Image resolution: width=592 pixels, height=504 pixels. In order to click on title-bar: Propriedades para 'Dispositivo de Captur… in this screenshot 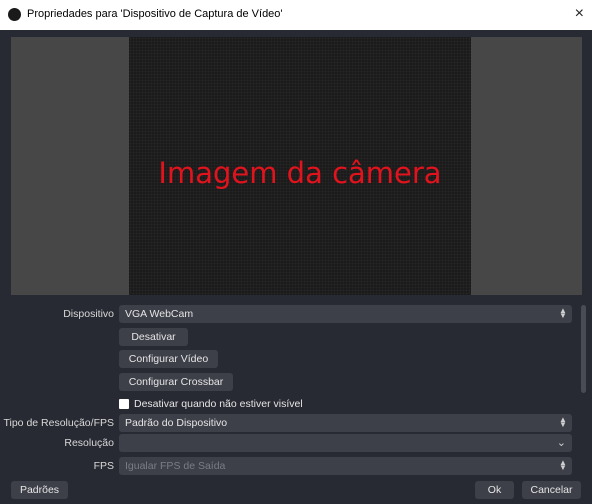, I will do `click(296, 15)`.